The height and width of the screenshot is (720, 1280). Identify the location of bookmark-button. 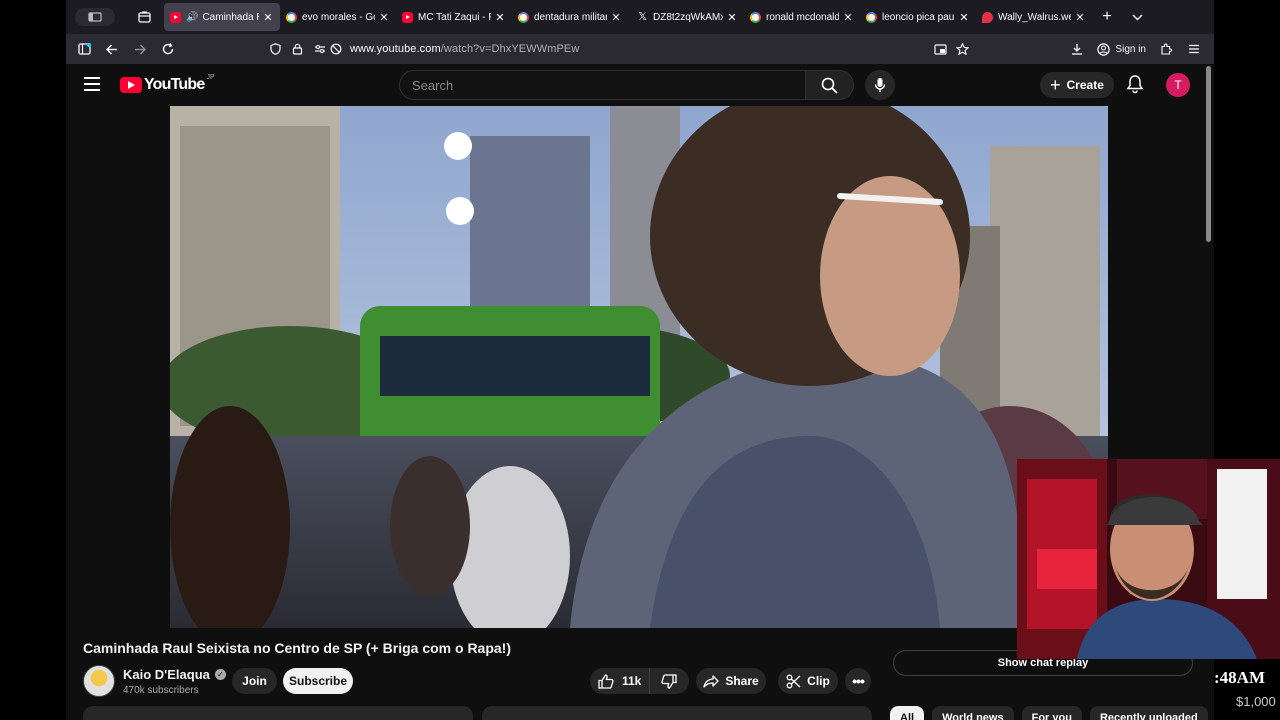
(962, 49).